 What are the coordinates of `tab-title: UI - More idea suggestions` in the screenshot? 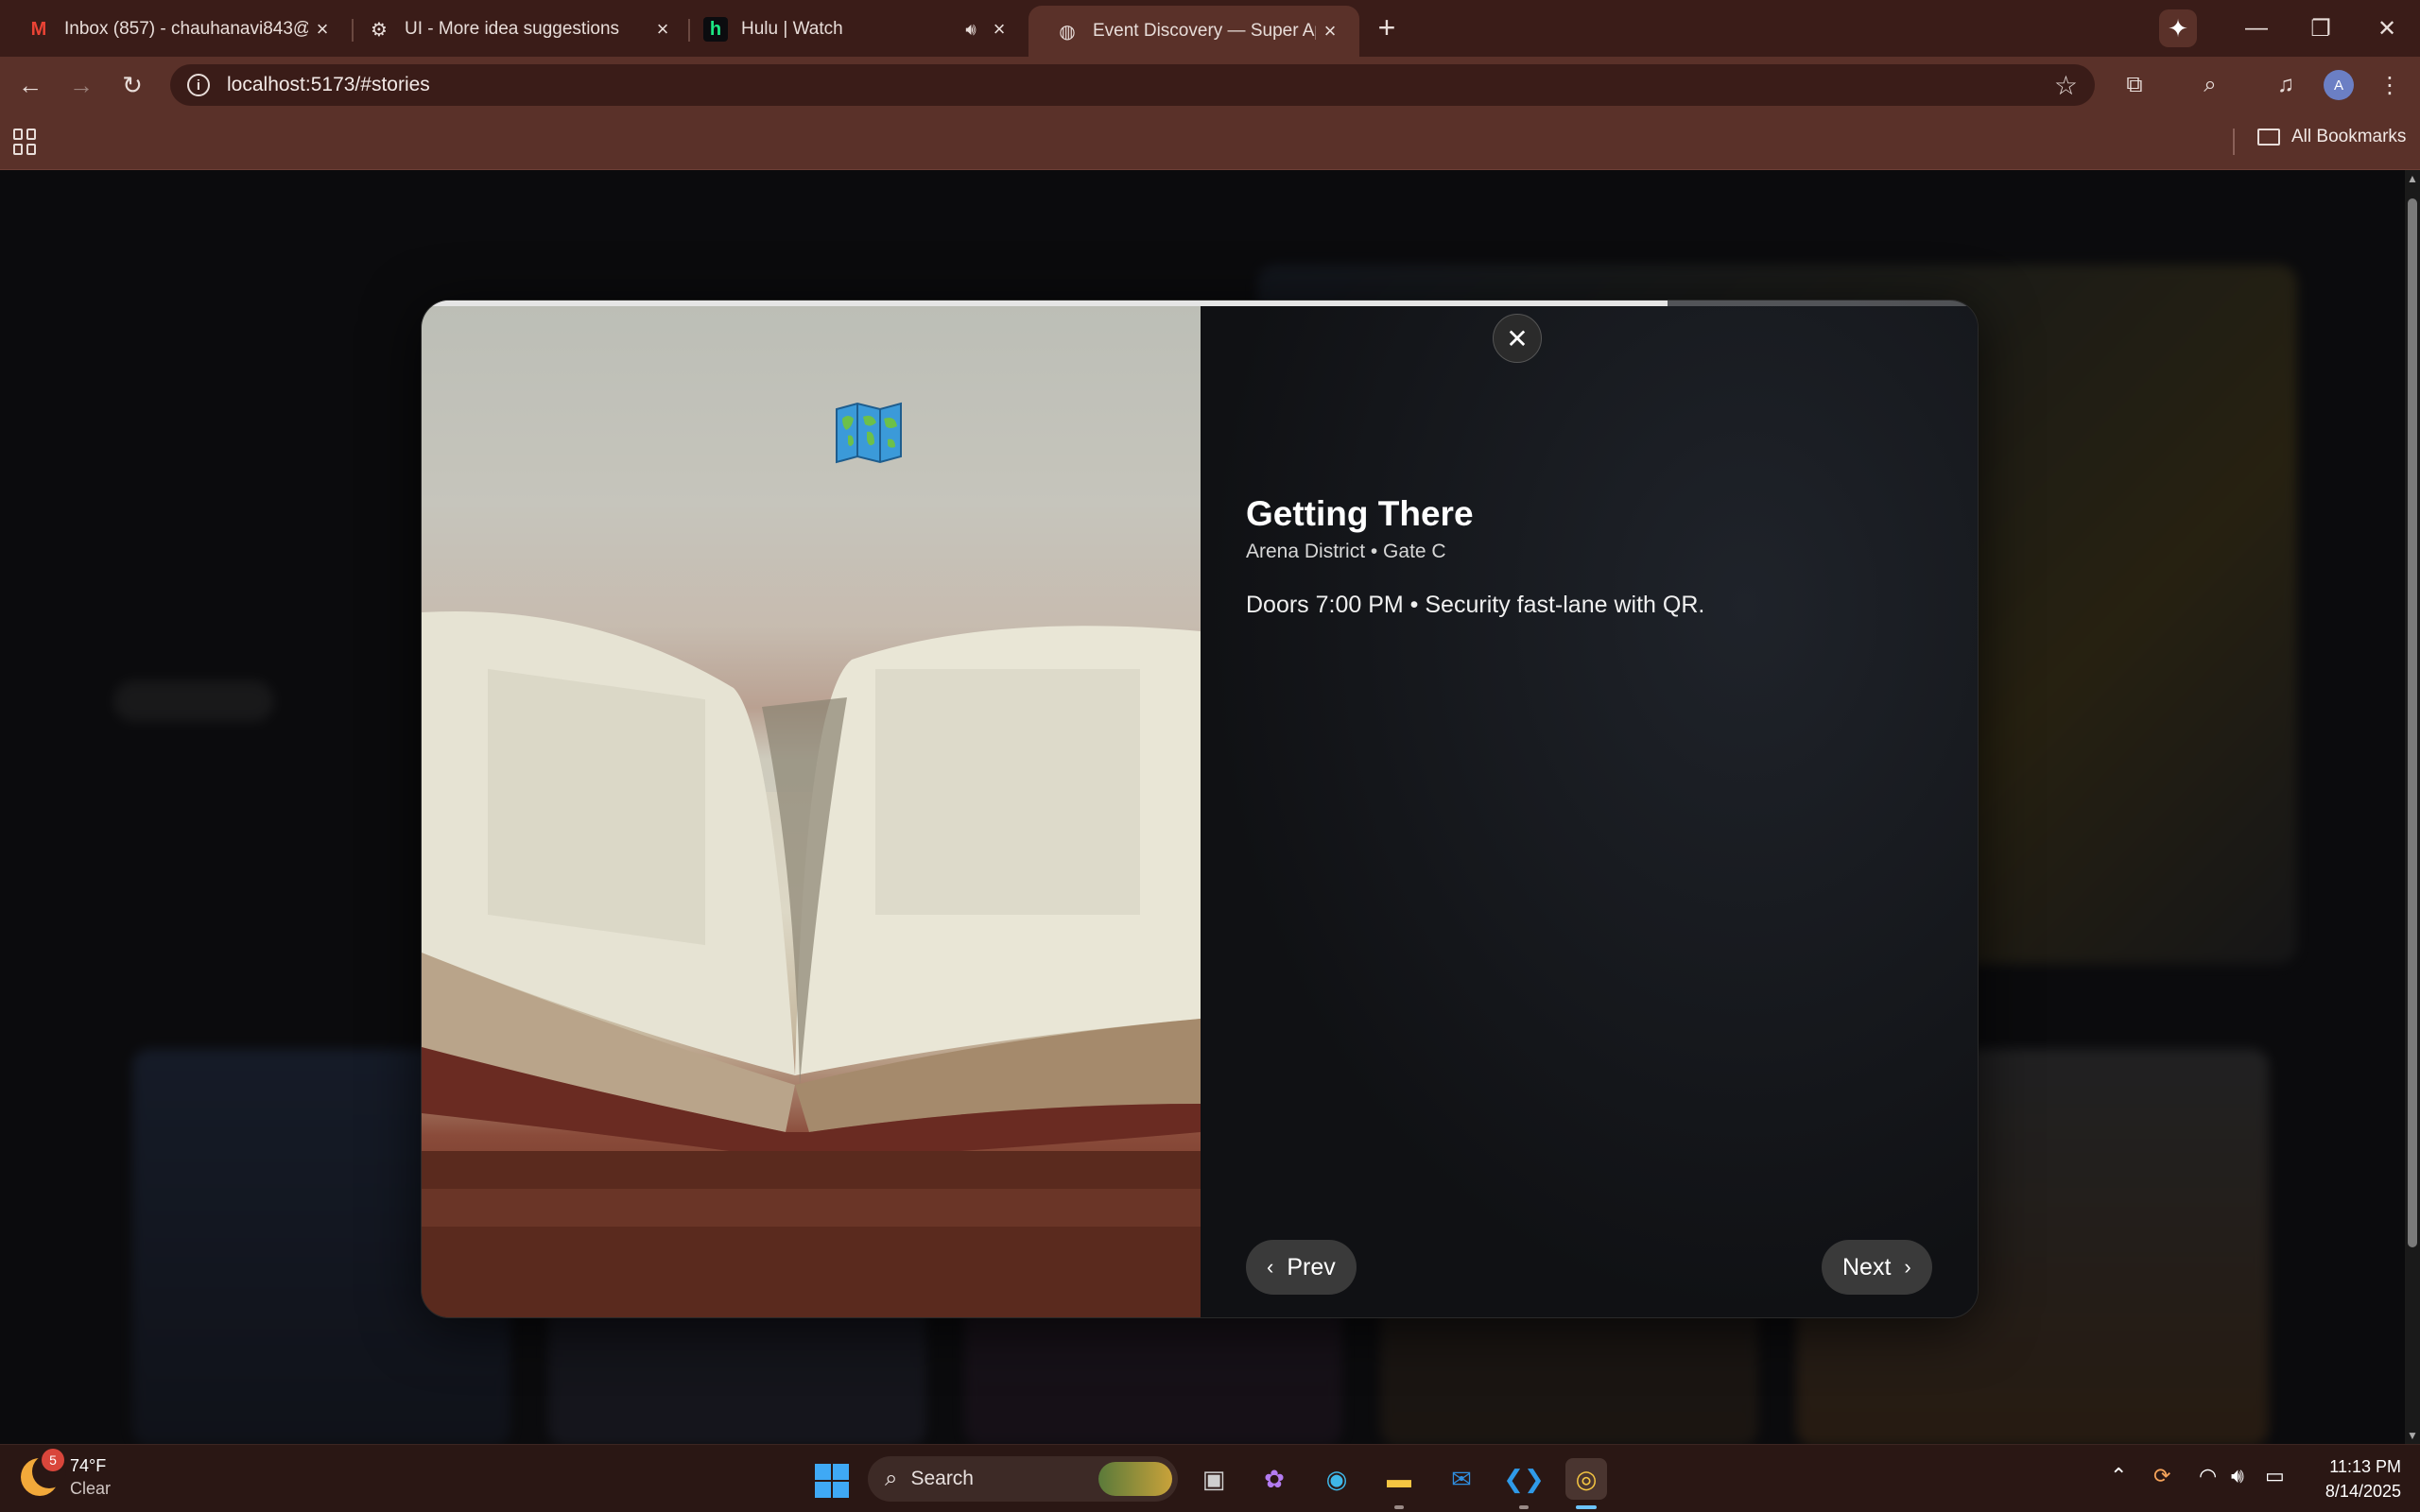 It's located at (512, 29).